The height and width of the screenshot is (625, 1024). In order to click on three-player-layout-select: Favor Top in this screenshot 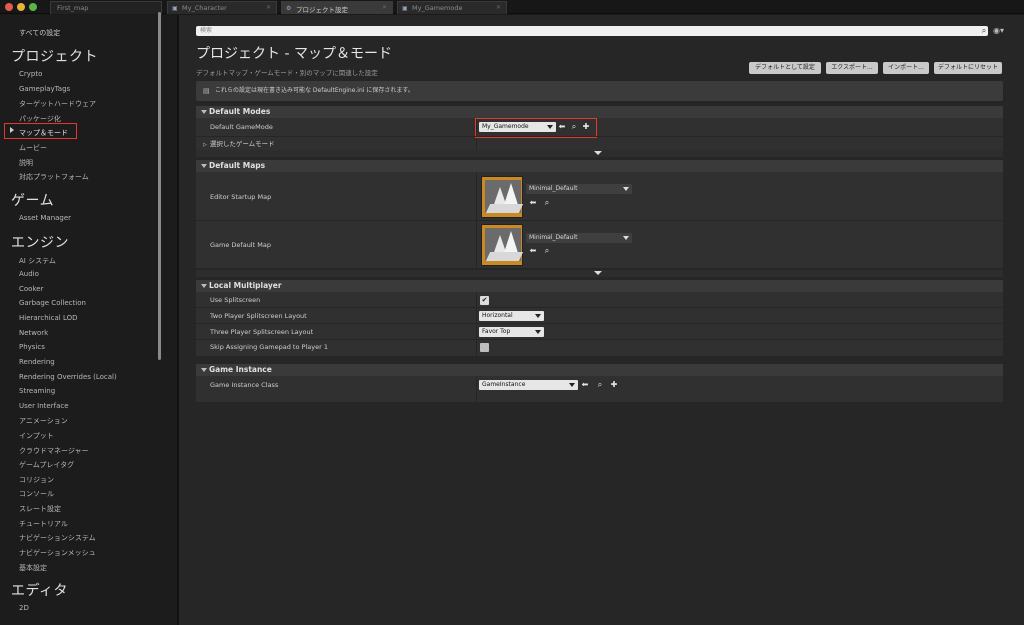, I will do `click(511, 332)`.